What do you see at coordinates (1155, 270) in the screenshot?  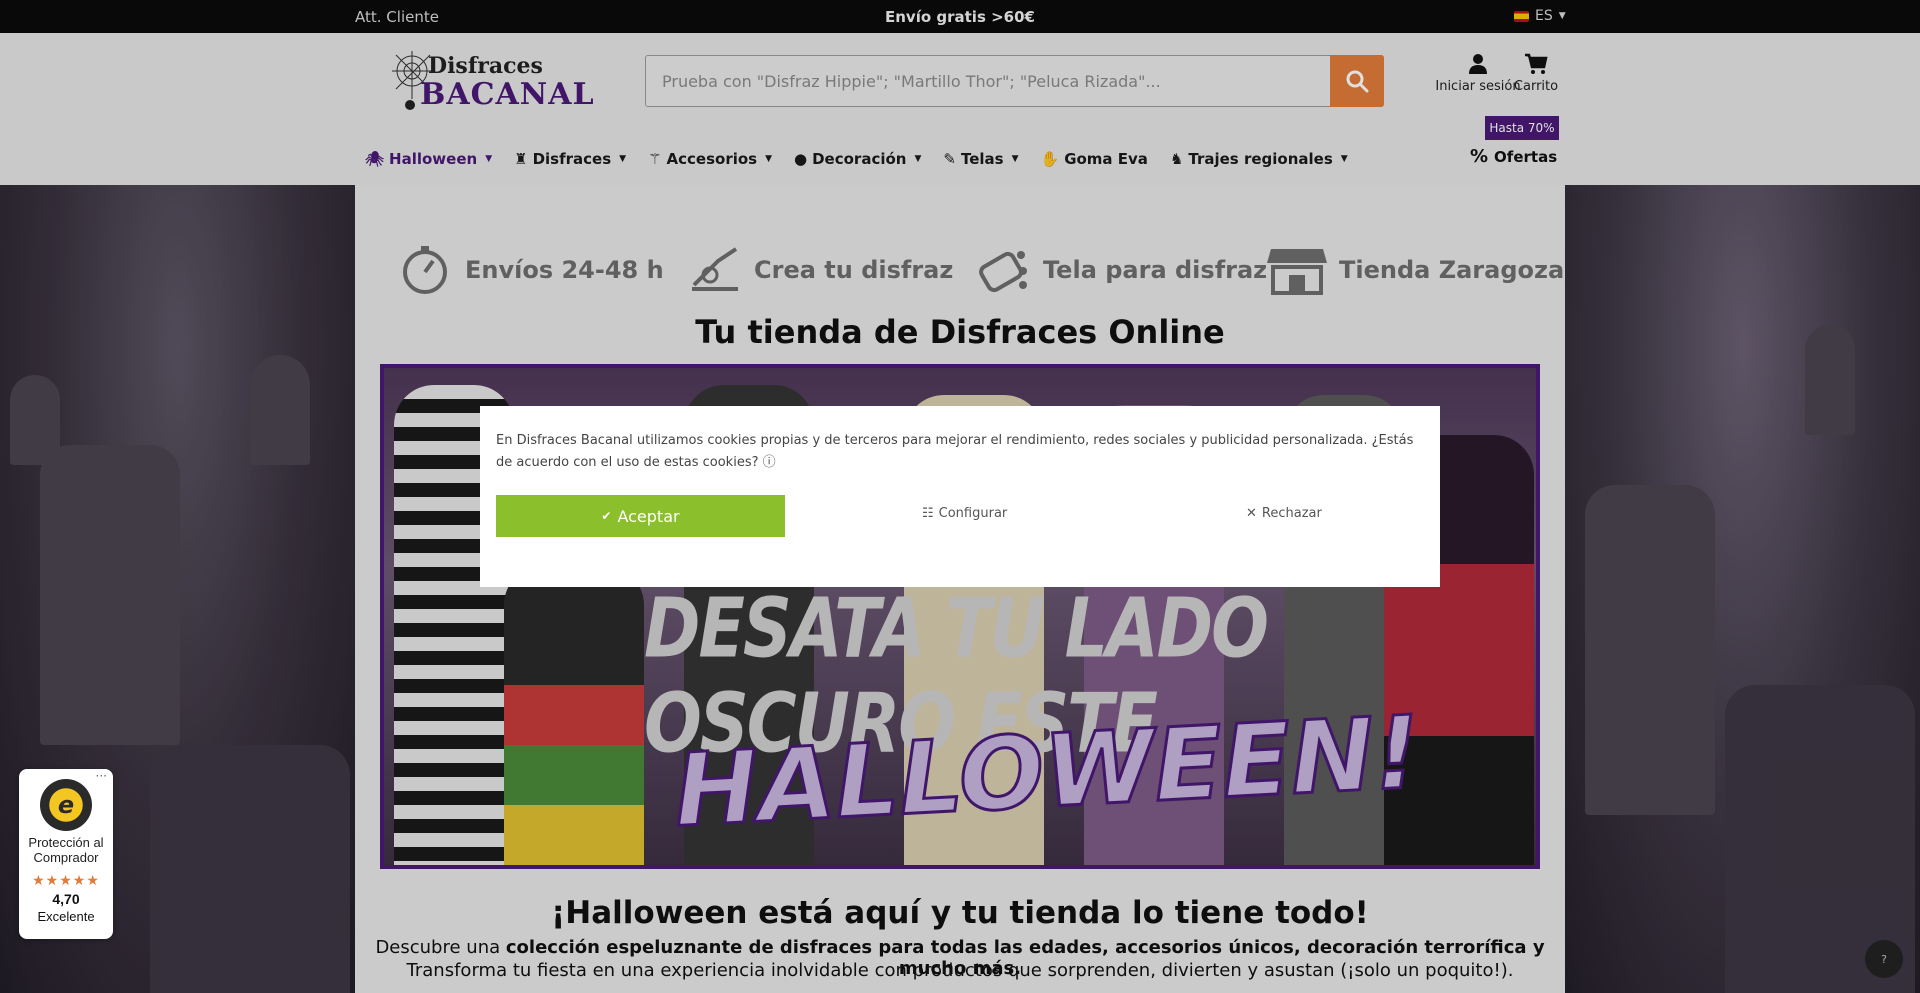 I see `feature-label: Tela para disfraz` at bounding box center [1155, 270].